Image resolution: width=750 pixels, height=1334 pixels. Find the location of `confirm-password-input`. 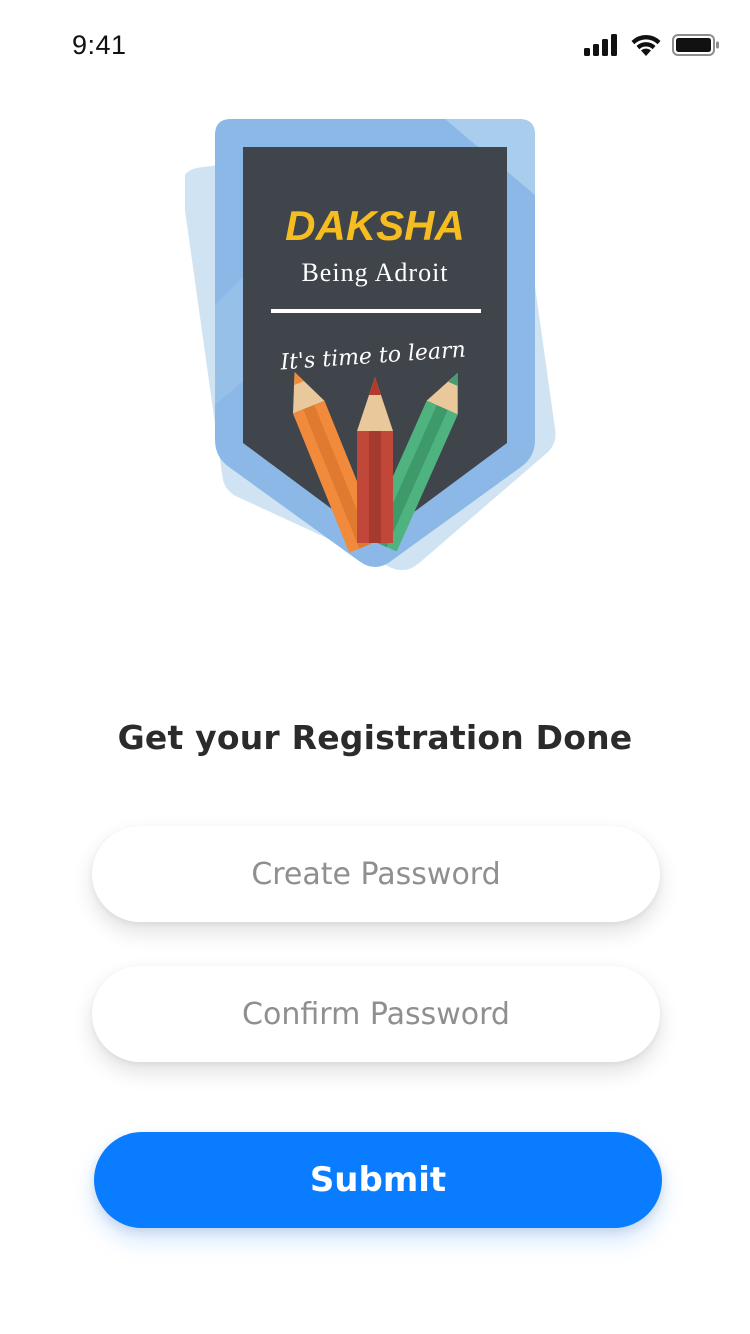

confirm-password-input is located at coordinates (376, 1014).